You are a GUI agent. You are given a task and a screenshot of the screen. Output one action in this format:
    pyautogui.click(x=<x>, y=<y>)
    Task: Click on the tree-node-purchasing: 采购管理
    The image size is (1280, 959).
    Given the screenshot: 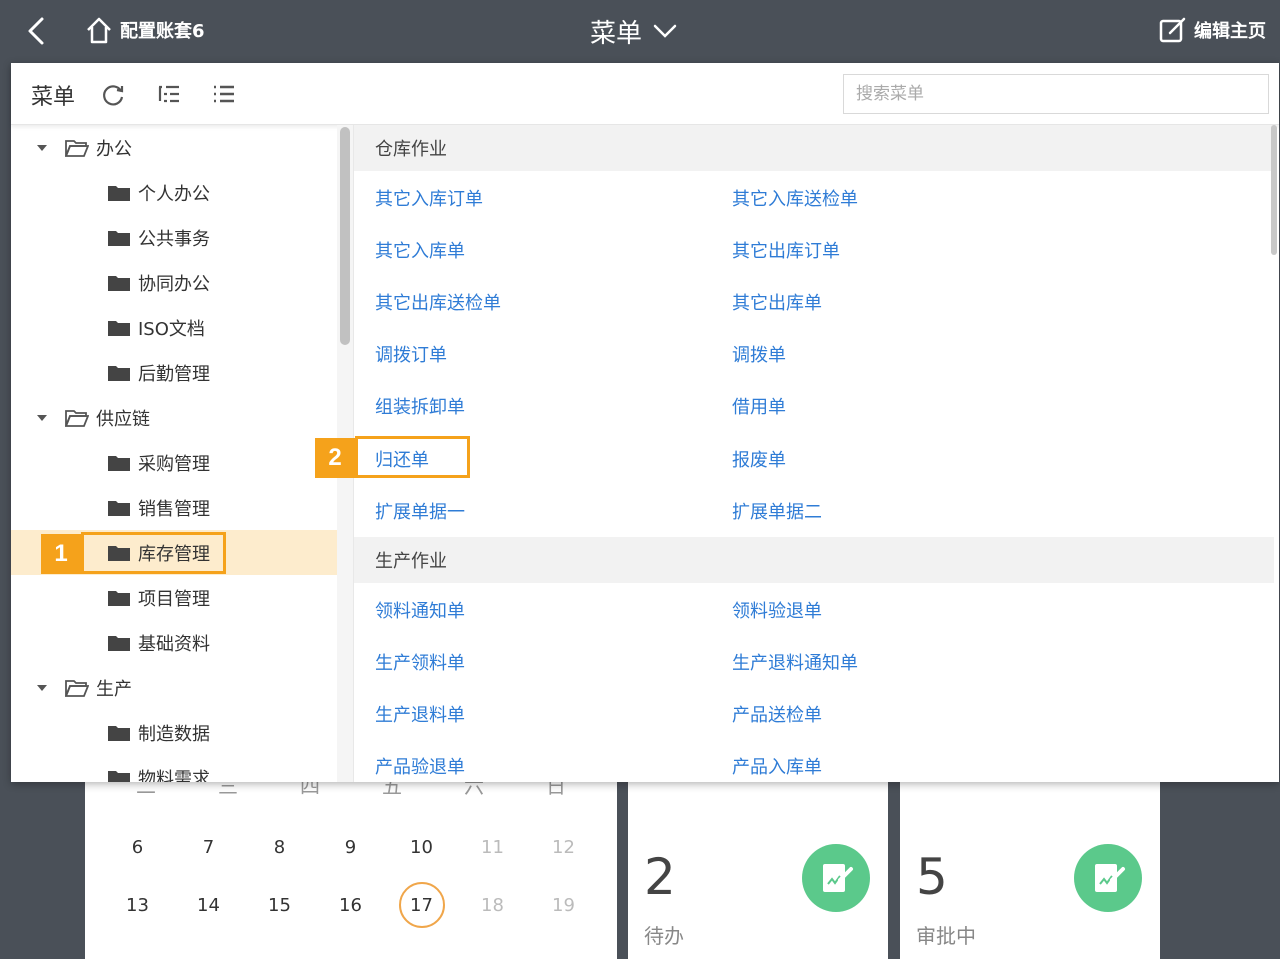 What is the action you would take?
    pyautogui.click(x=174, y=462)
    